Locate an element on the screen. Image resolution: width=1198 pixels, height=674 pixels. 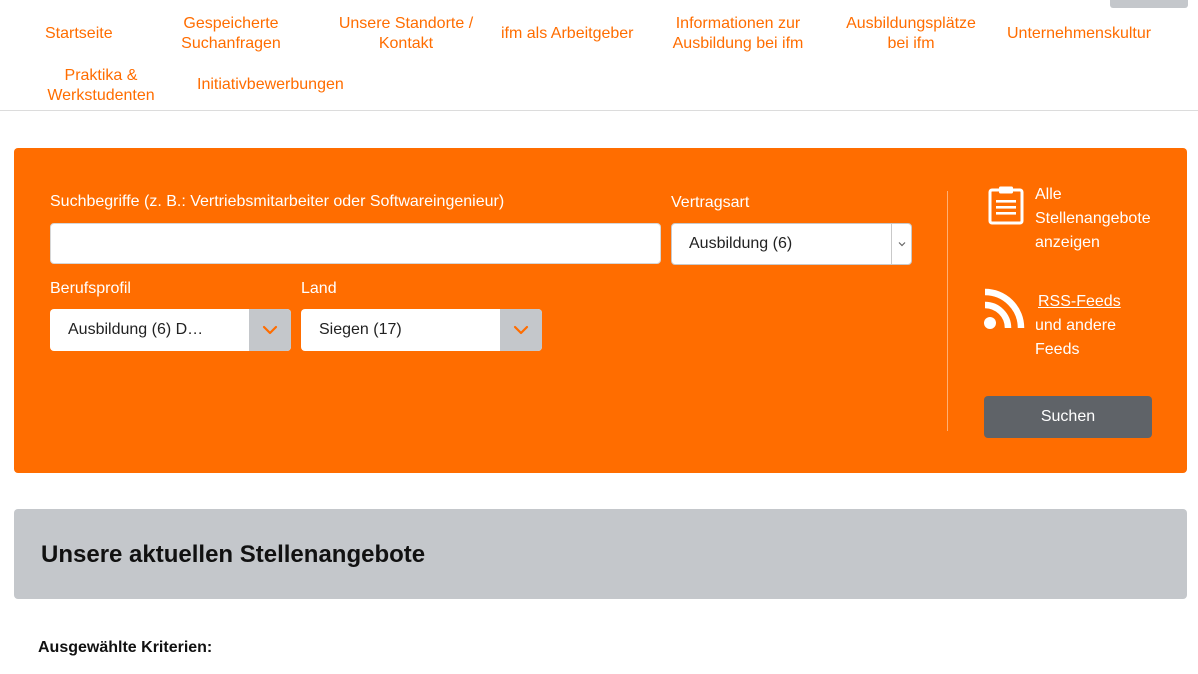
clipboard-list-icon is located at coordinates (1006, 205).